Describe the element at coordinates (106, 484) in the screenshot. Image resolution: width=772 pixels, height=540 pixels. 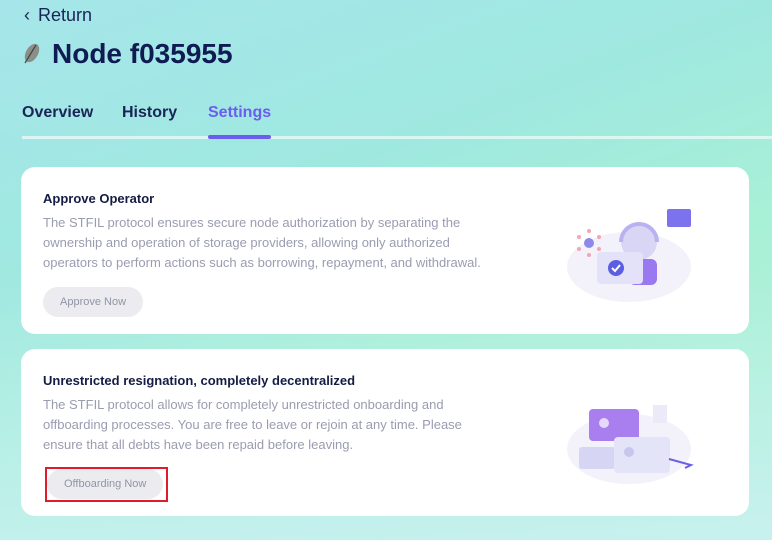
I see `highlight-box` at that location.